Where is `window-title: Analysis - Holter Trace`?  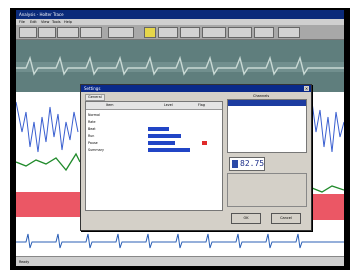
window-title: Analysis - Holter Trace is located at coordinates (41, 14).